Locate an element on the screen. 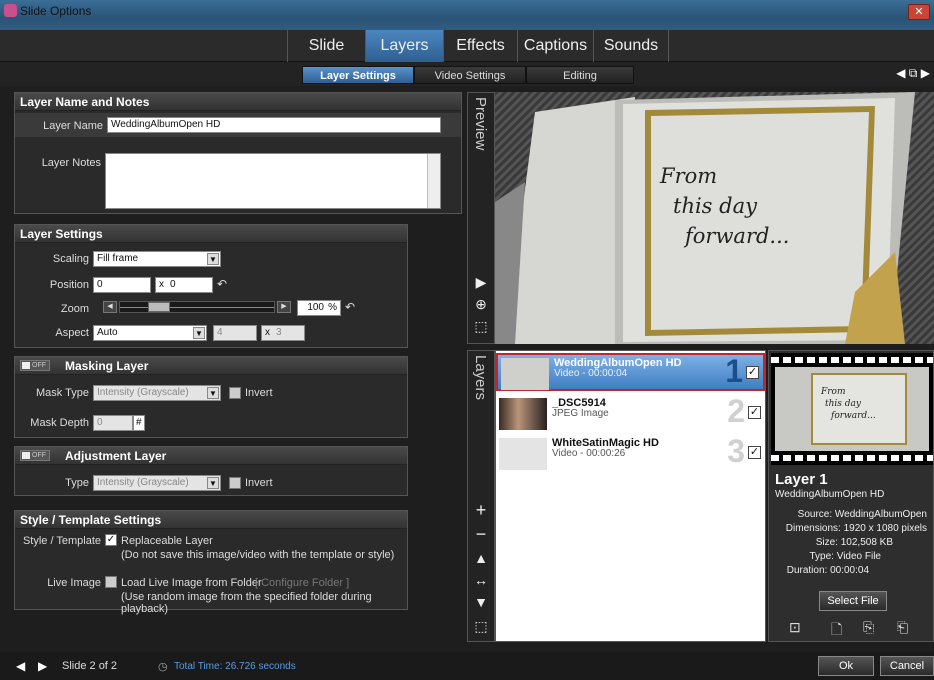  aspect-select: Auto ▼ is located at coordinates (150, 333).